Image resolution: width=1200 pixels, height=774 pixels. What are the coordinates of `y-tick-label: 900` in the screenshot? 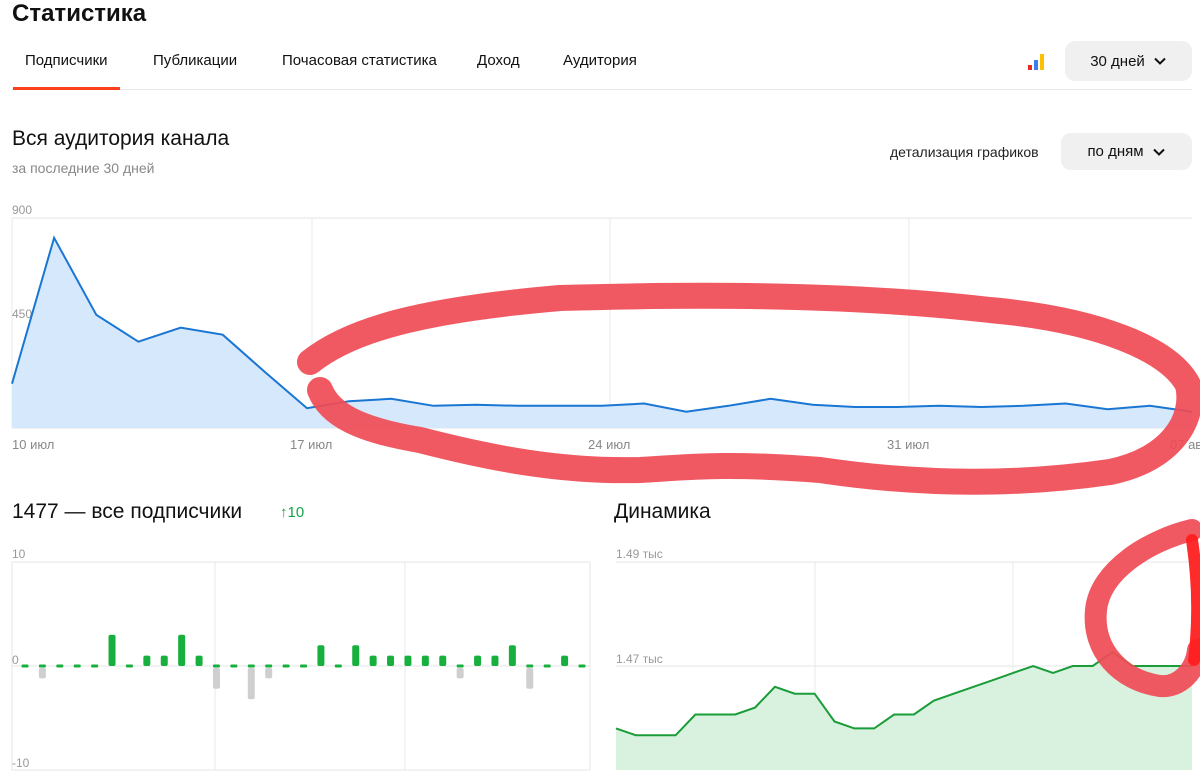 It's located at (22, 210).